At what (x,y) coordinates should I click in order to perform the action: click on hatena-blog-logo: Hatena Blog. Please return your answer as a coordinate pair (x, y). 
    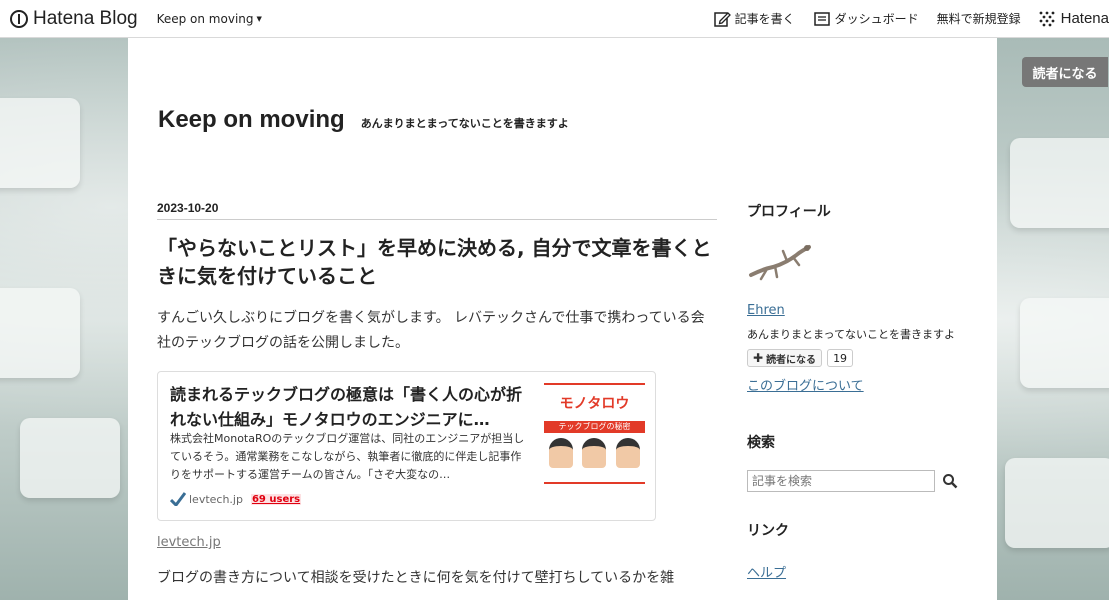
    Looking at the image, I should click on (74, 19).